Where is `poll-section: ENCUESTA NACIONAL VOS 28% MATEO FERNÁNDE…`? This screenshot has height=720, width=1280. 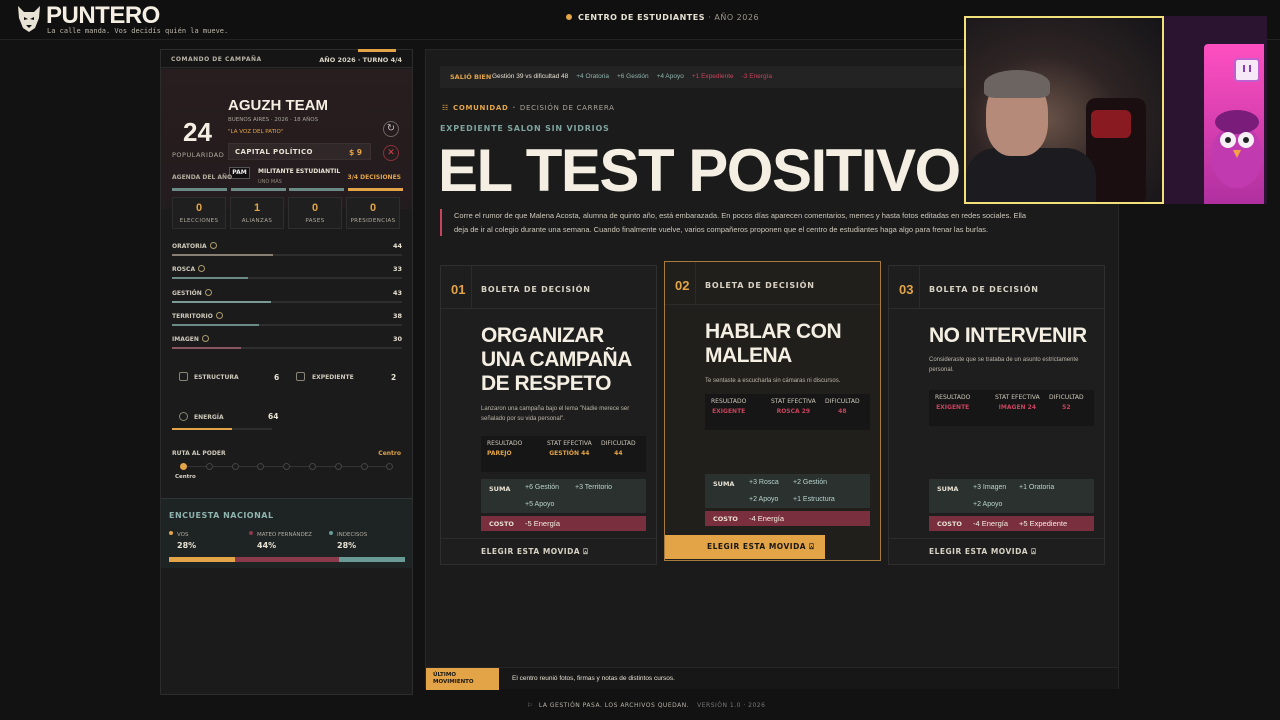 poll-section: ENCUESTA NACIONAL VOS 28% MATEO FERNÁNDE… is located at coordinates (286, 533).